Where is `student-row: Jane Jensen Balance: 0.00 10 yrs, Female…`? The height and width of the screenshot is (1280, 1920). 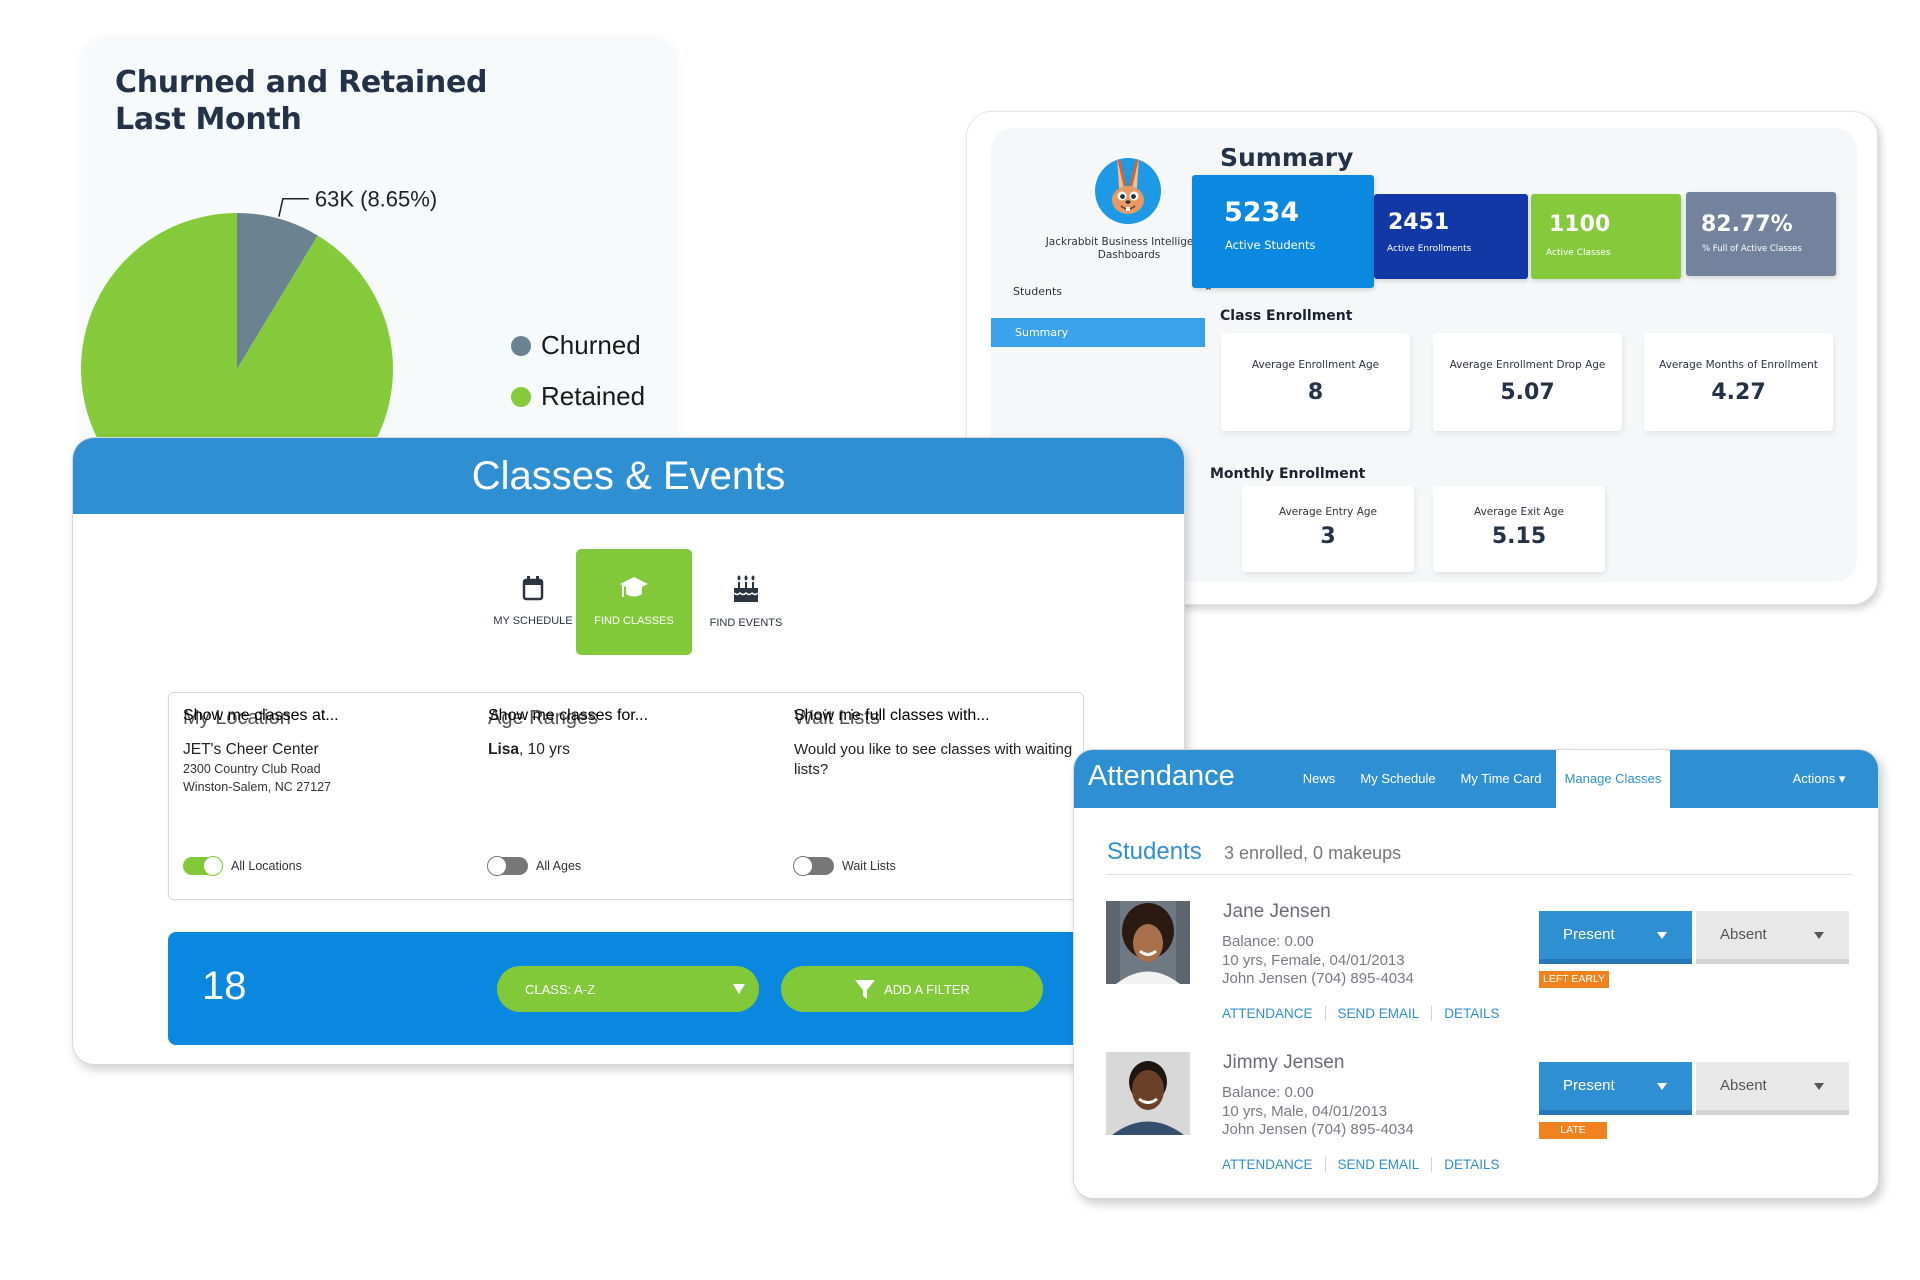
student-row: Jane Jensen Balance: 0.00 10 yrs, Female… is located at coordinates (1476, 971).